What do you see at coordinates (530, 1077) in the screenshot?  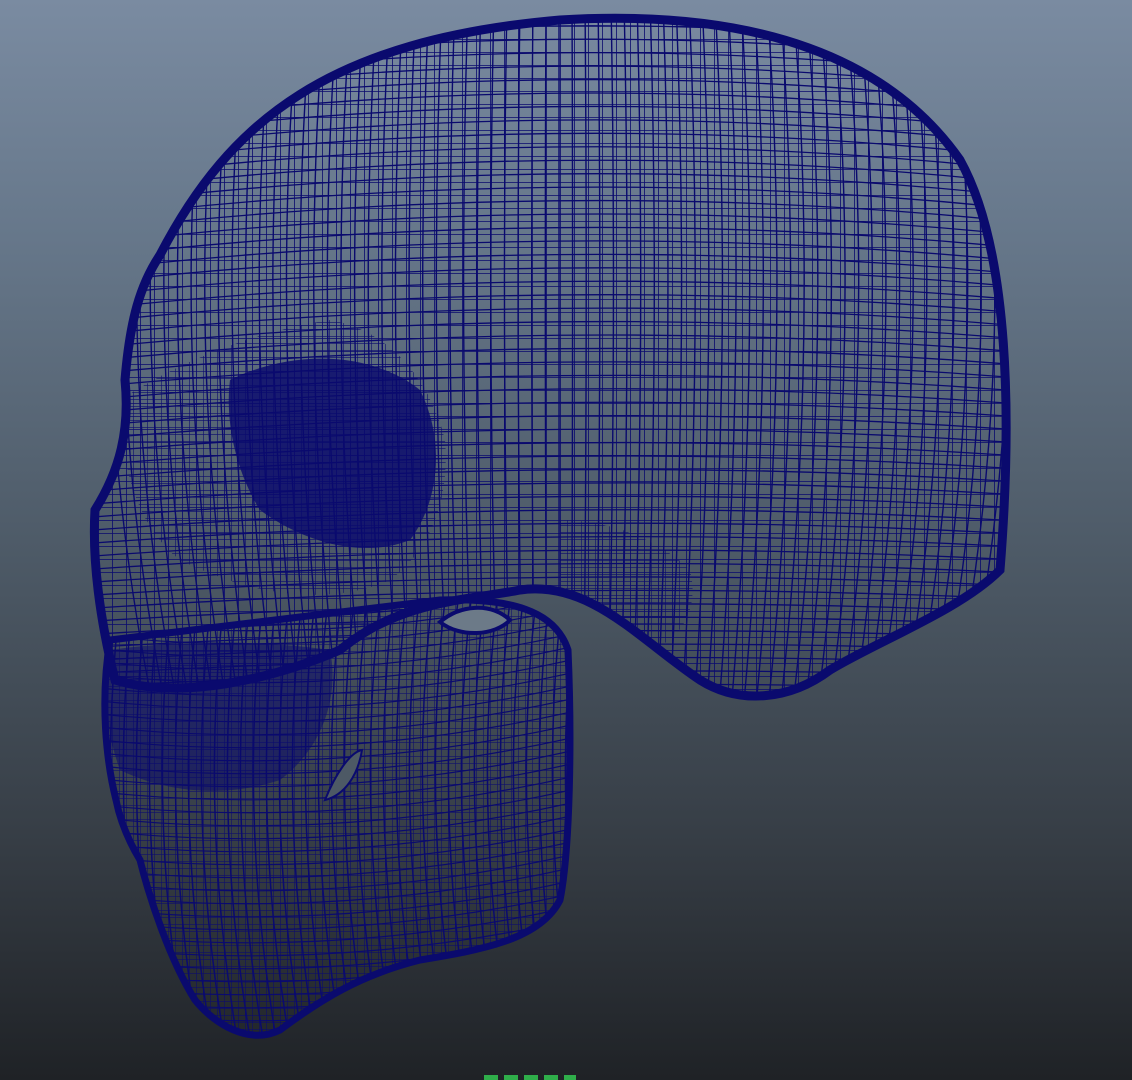 I see `axis-indicator` at bounding box center [530, 1077].